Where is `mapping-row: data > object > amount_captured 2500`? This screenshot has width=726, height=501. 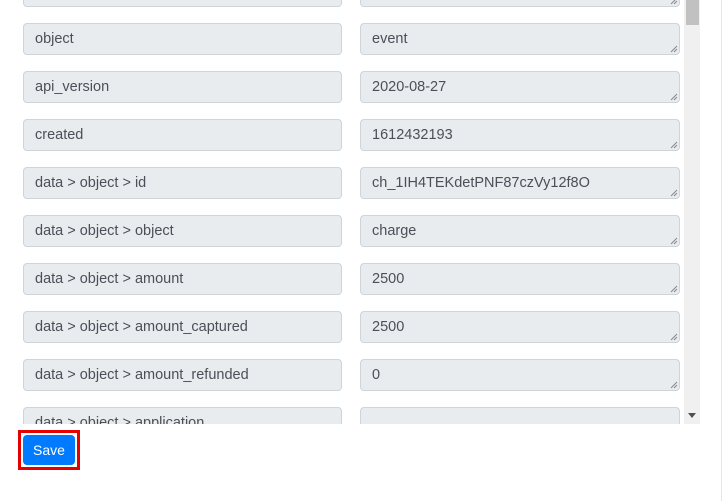
mapping-row: data > object > amount_captured 2500 is located at coordinates (350, 335).